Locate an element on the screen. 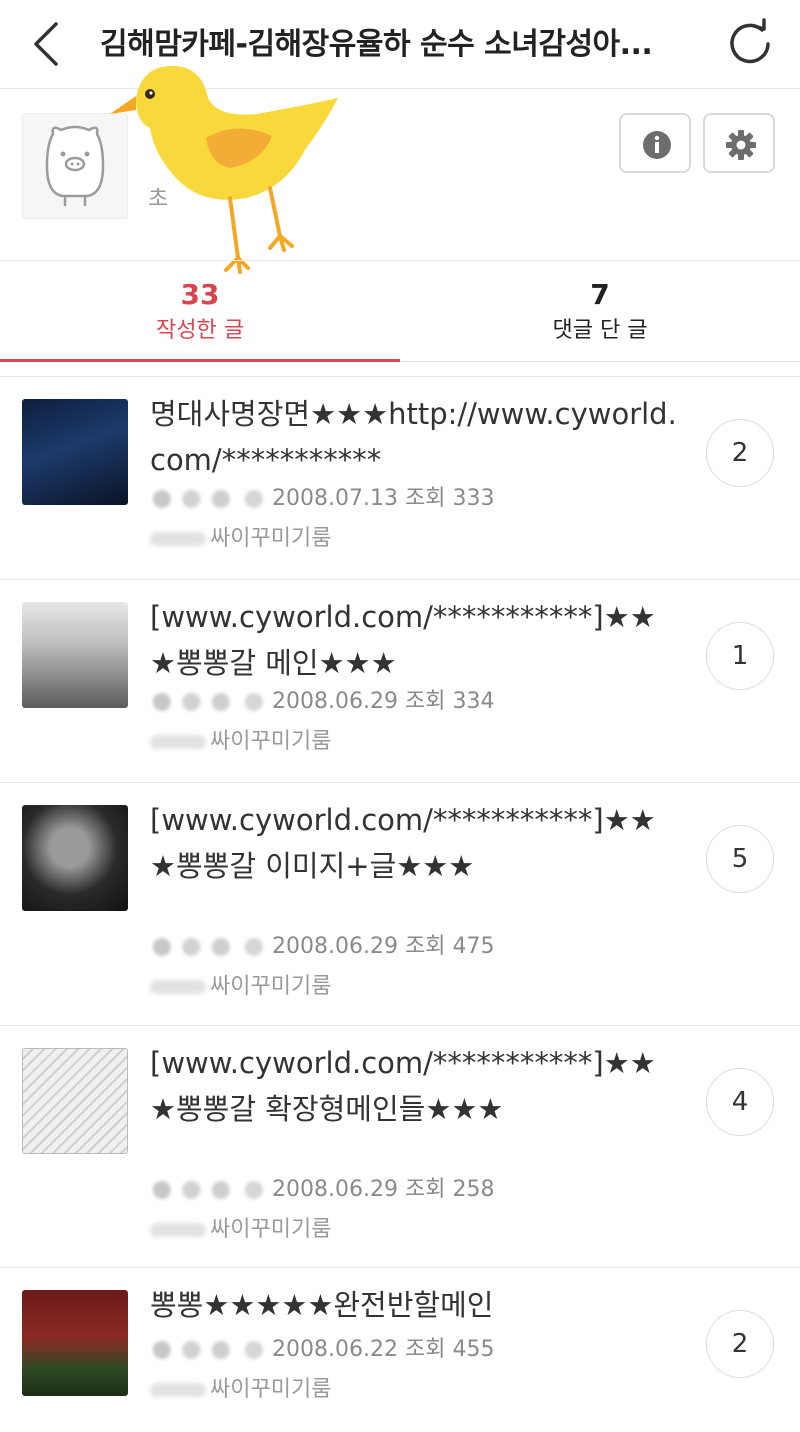 The image size is (800, 1432). refresh-button is located at coordinates (750, 44).